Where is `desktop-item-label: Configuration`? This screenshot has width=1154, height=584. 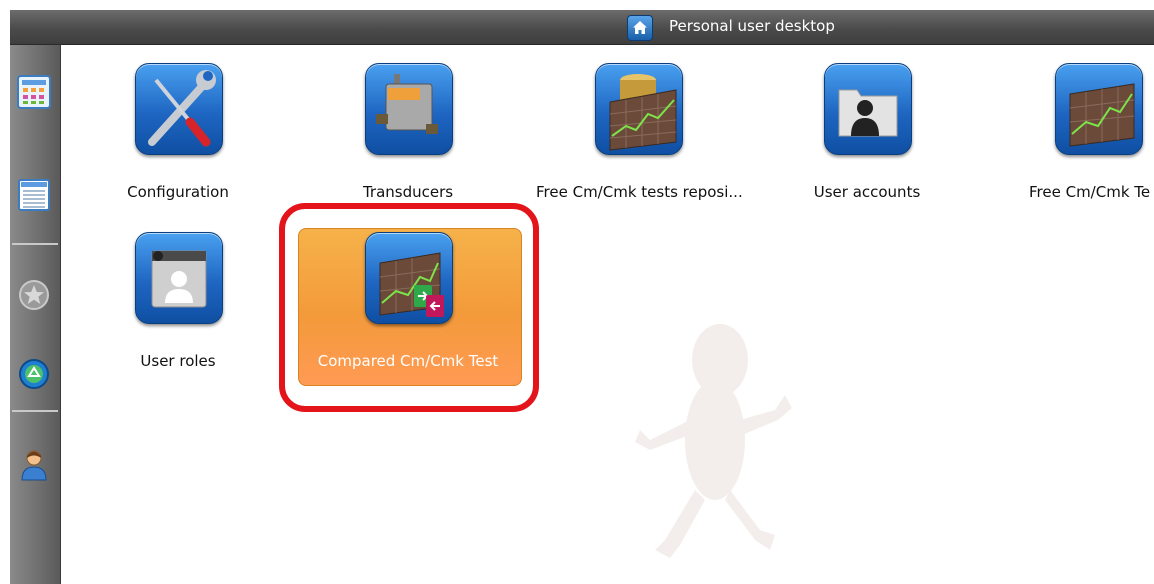
desktop-item-label: Configuration is located at coordinates (178, 192).